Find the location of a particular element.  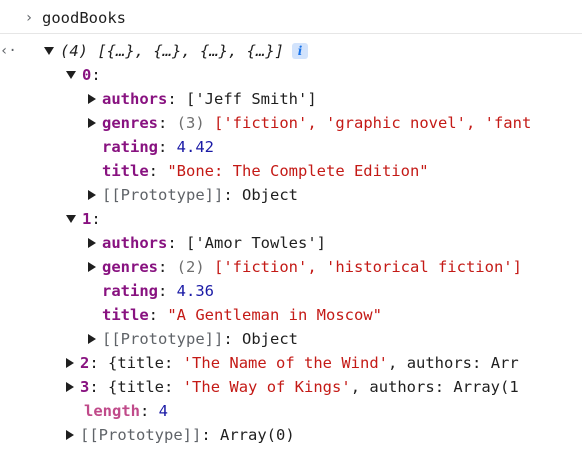

length-value: 4 is located at coordinates (163, 411).